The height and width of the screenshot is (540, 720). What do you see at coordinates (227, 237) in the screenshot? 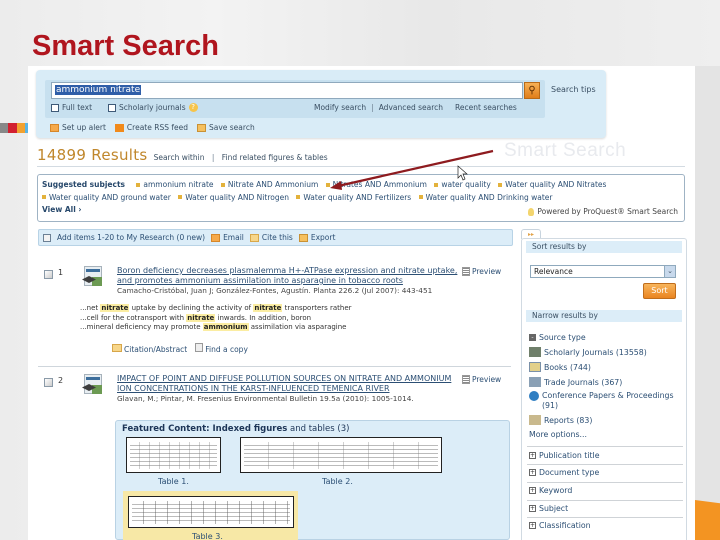
I see `email-button: Email` at bounding box center [227, 237].